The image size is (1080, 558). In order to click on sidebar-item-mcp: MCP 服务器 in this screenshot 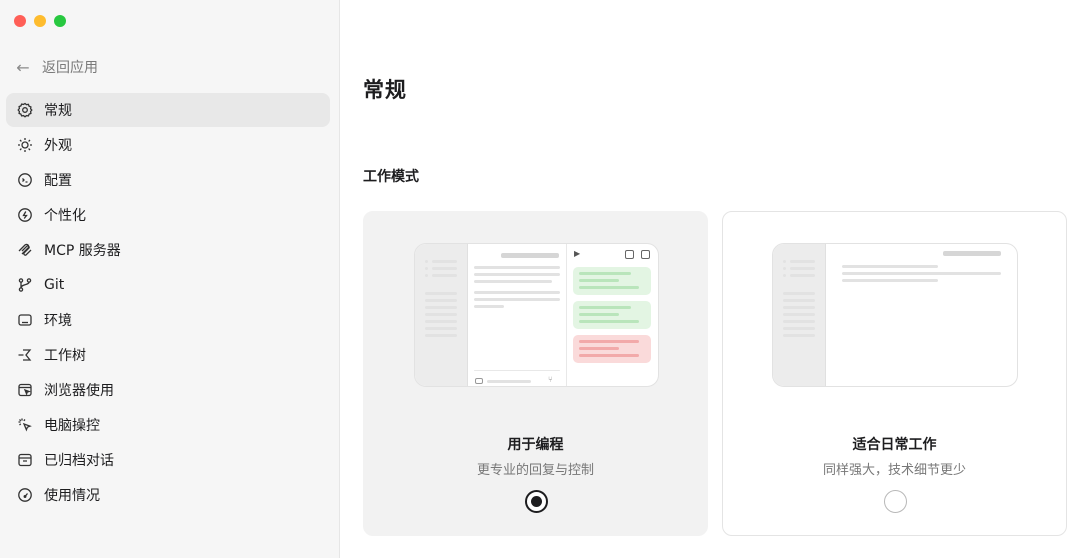, I will do `click(168, 250)`.